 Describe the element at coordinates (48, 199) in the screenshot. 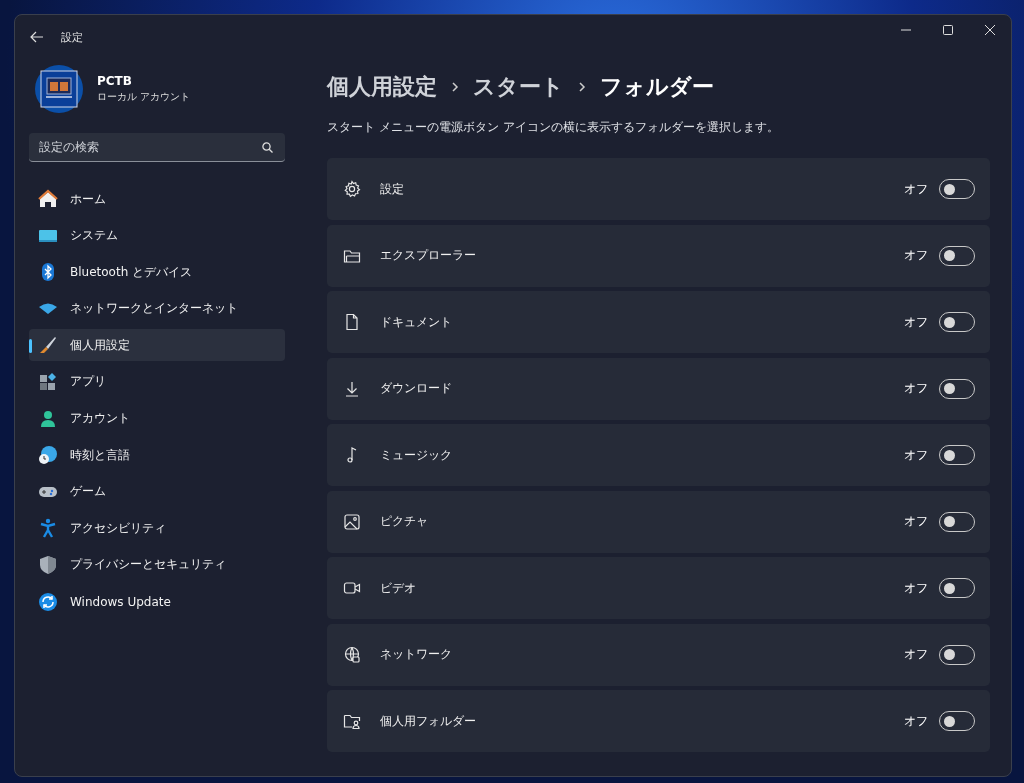

I see `home-icon` at that location.